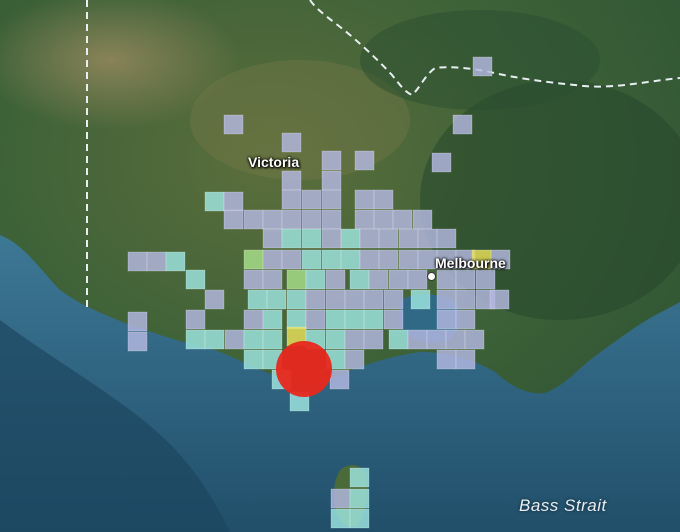  I want to click on event-marker-icon, so click(304, 369).